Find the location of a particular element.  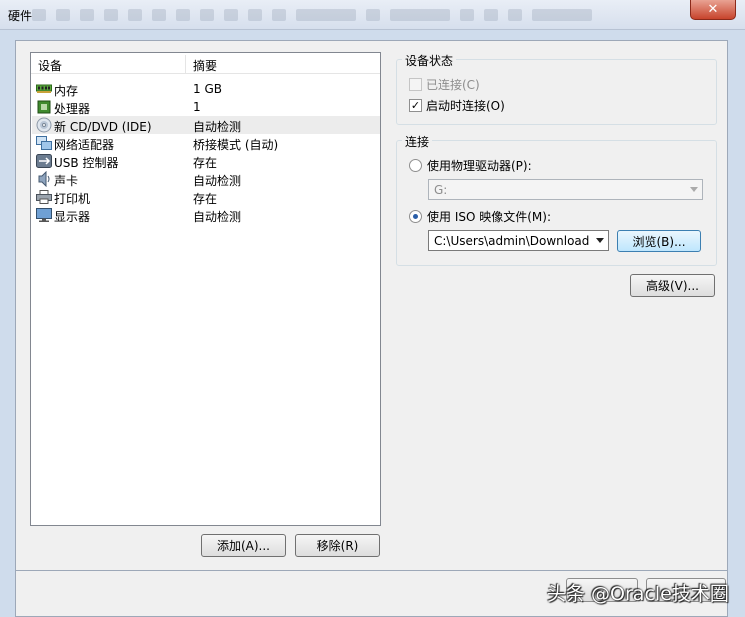

connect-at-power-on-label: 启动时连接(O) is located at coordinates (465, 106).